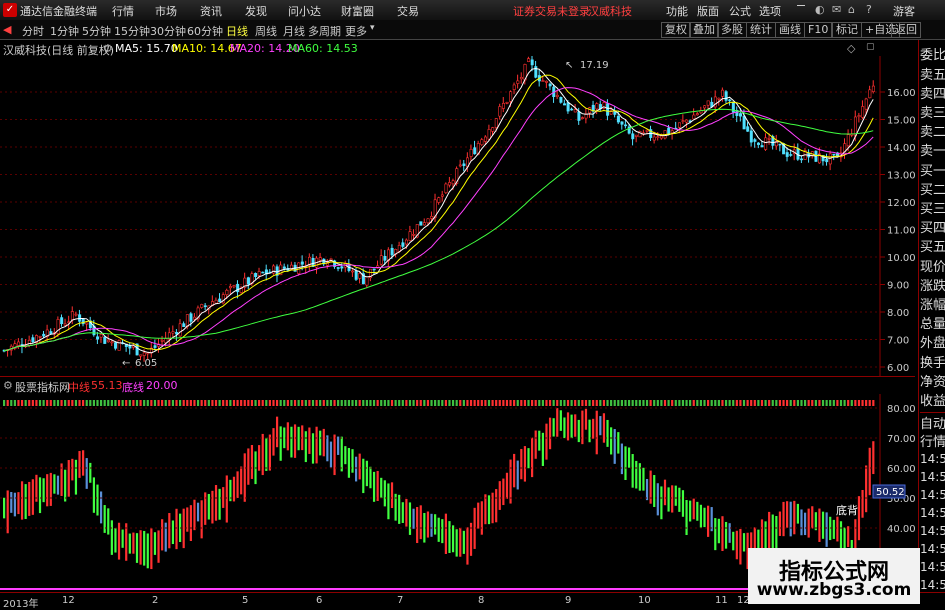 This screenshot has width=945, height=610. Describe the element at coordinates (107, 385) in the screenshot. I see `mid-line-value: 55.13` at that location.